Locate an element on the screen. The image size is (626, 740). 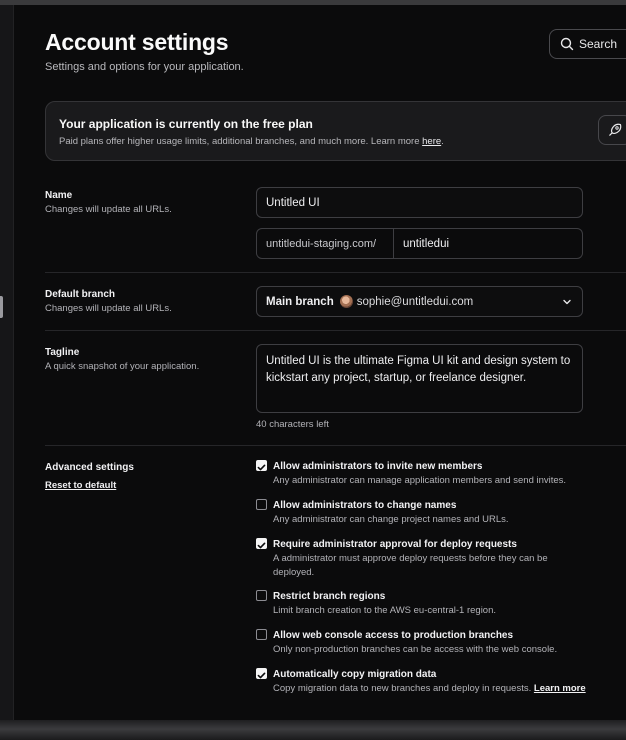
upgrade-button is located at coordinates (612, 130).